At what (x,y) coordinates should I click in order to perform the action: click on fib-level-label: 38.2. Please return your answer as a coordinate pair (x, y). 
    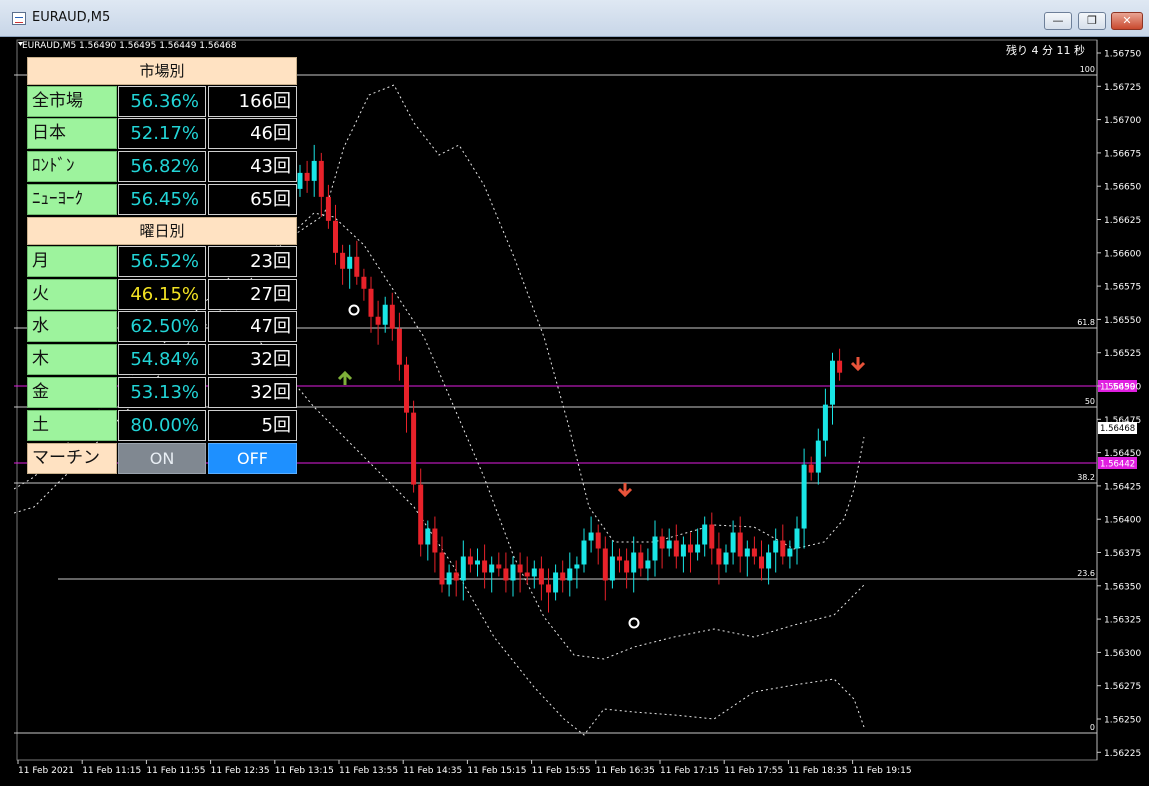
    Looking at the image, I should click on (1086, 477).